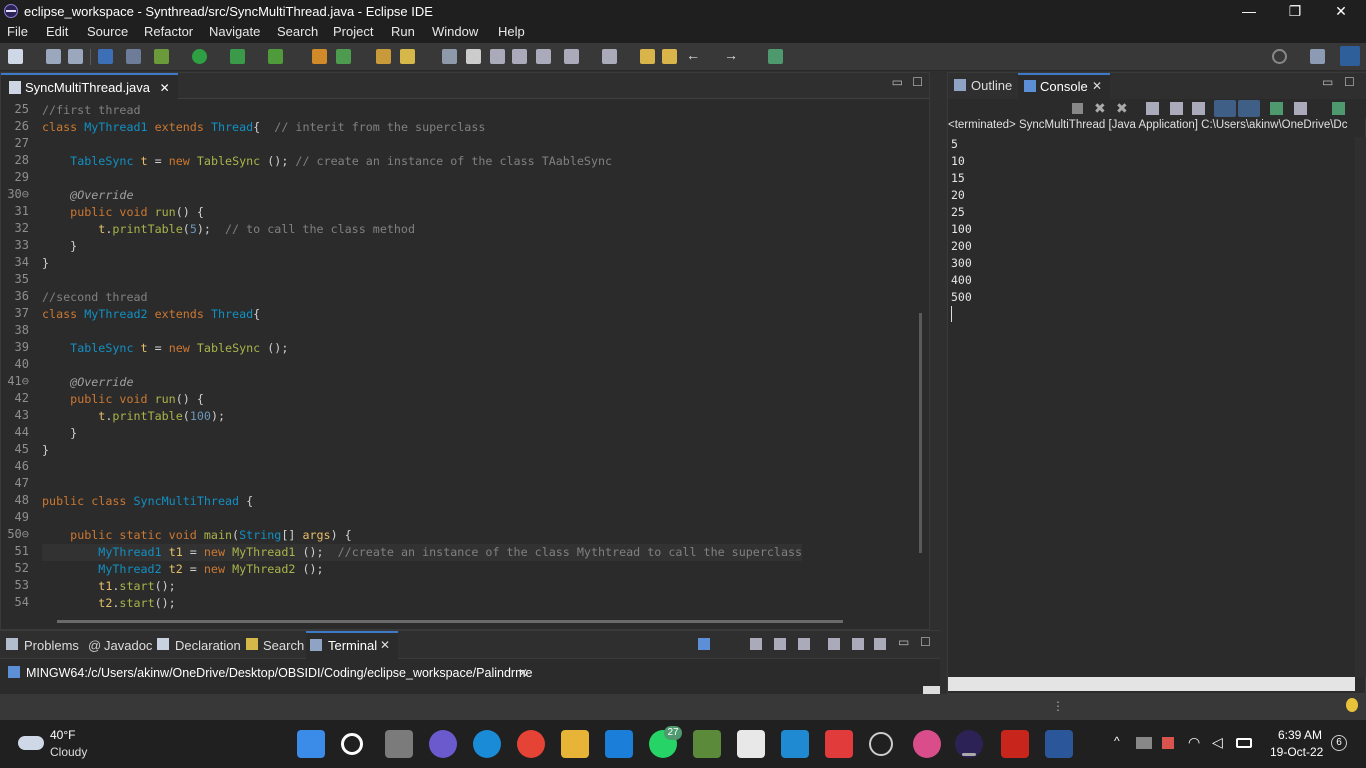 This screenshot has height=768, width=1366. I want to click on tab-terminal: Terminal ✕, so click(352, 645).